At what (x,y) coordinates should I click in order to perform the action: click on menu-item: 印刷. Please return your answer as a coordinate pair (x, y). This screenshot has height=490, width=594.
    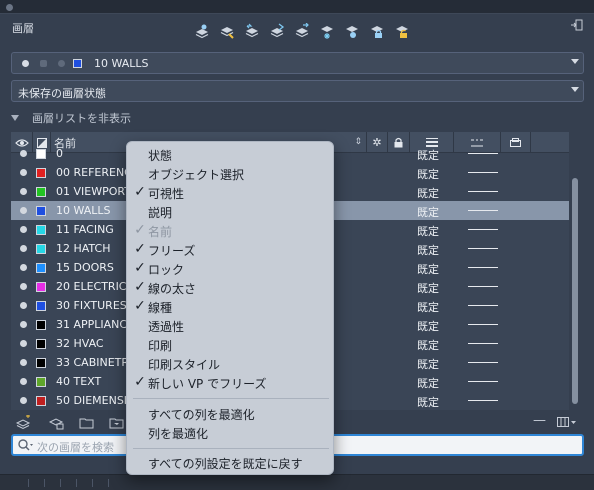
    Looking at the image, I should click on (231, 344).